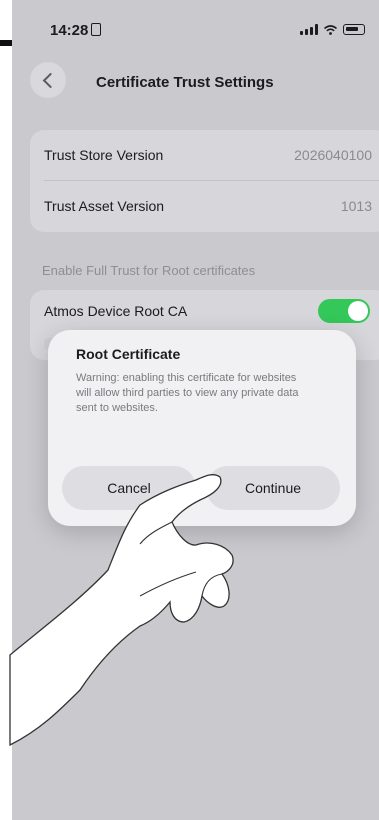 This screenshot has width=379, height=820. Describe the element at coordinates (149, 270) in the screenshot. I see `section-header: Enable Full Trust for Root certificates` at that location.